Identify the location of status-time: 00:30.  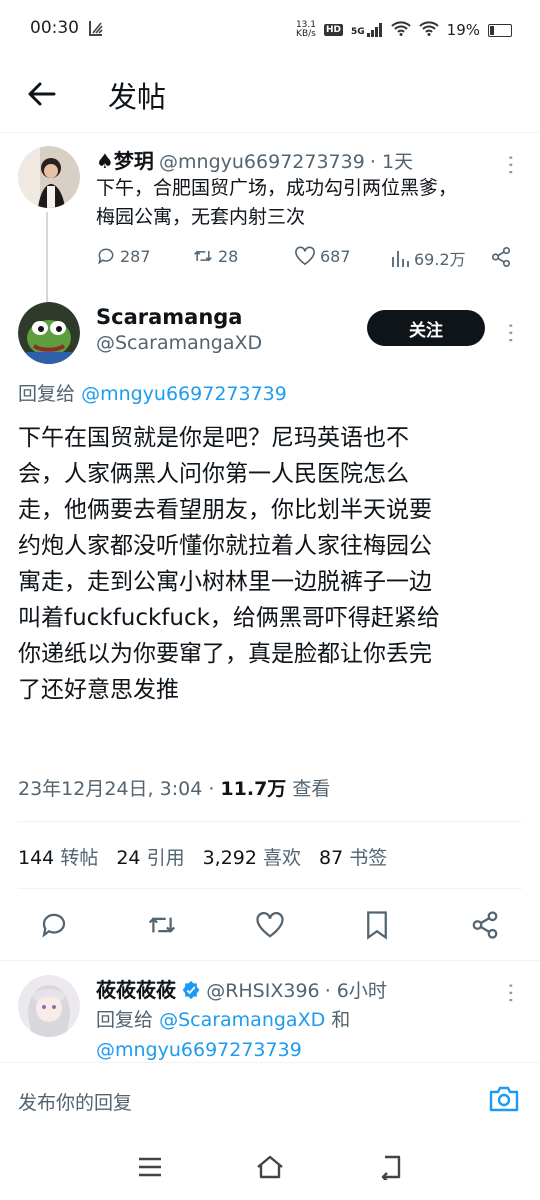
(54, 28).